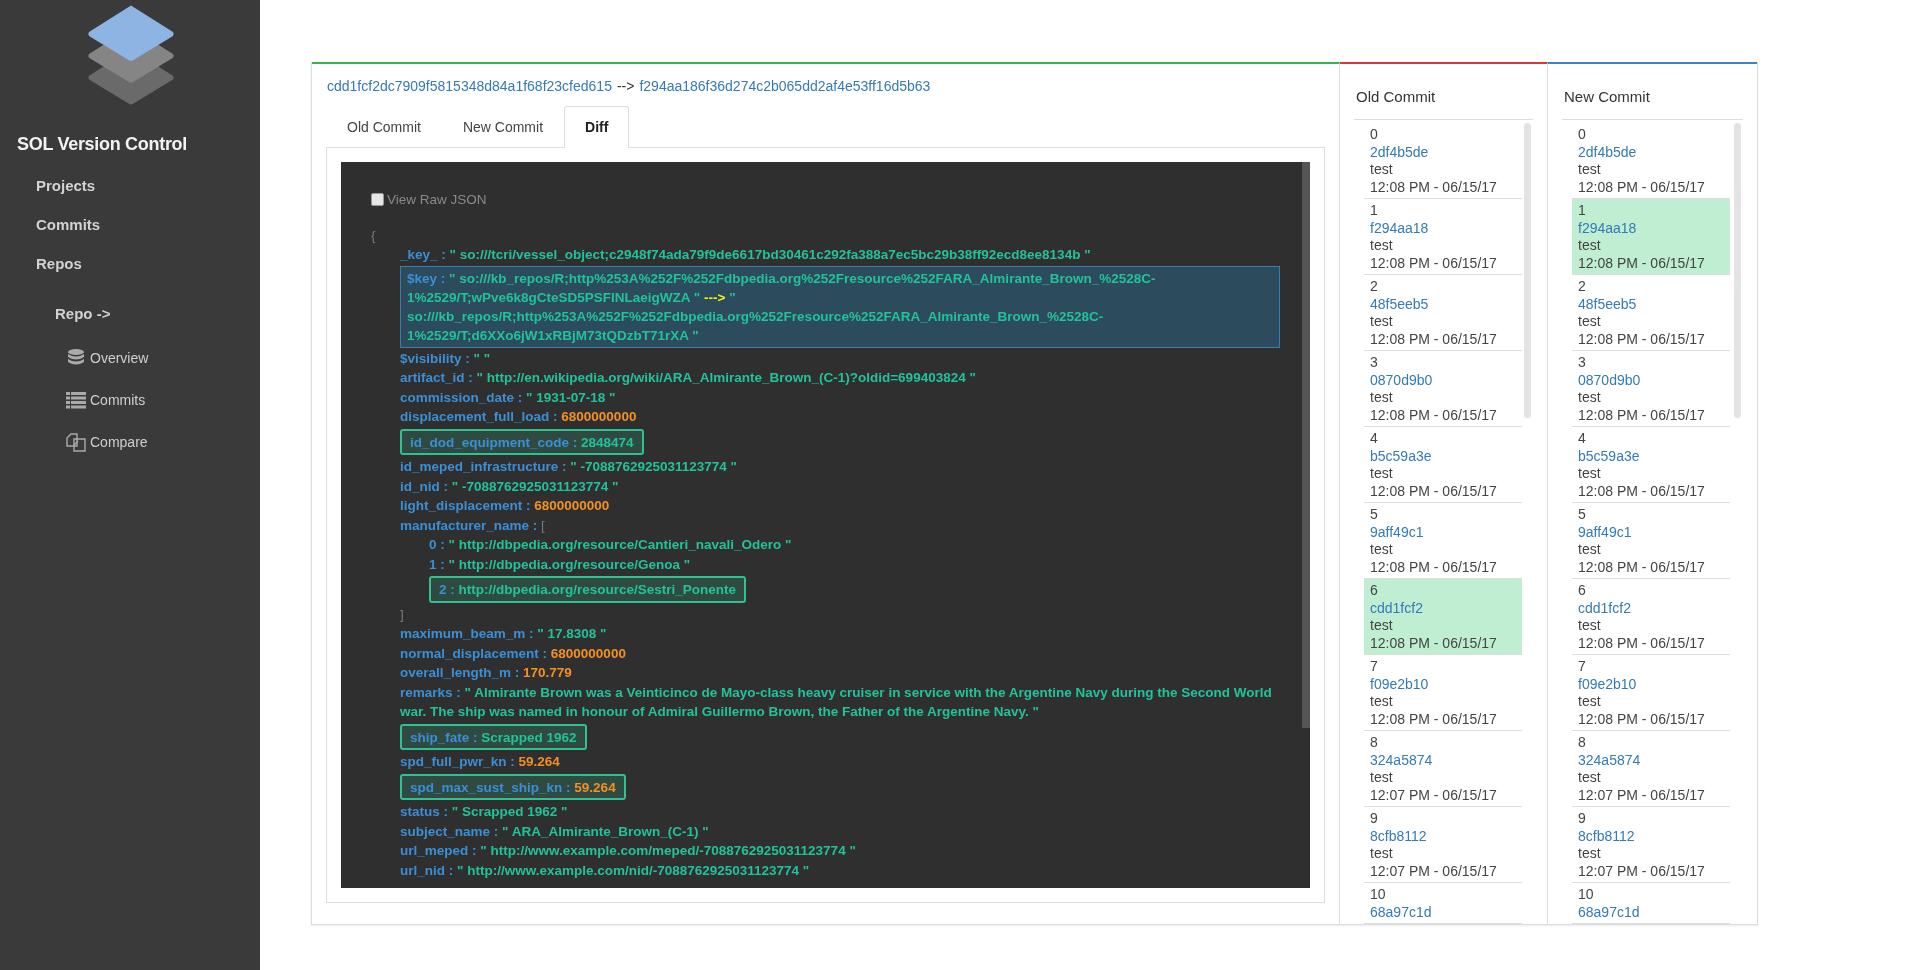  Describe the element at coordinates (825, 653) in the screenshot. I see `json-field: normal_displacement : 6800000000` at that location.